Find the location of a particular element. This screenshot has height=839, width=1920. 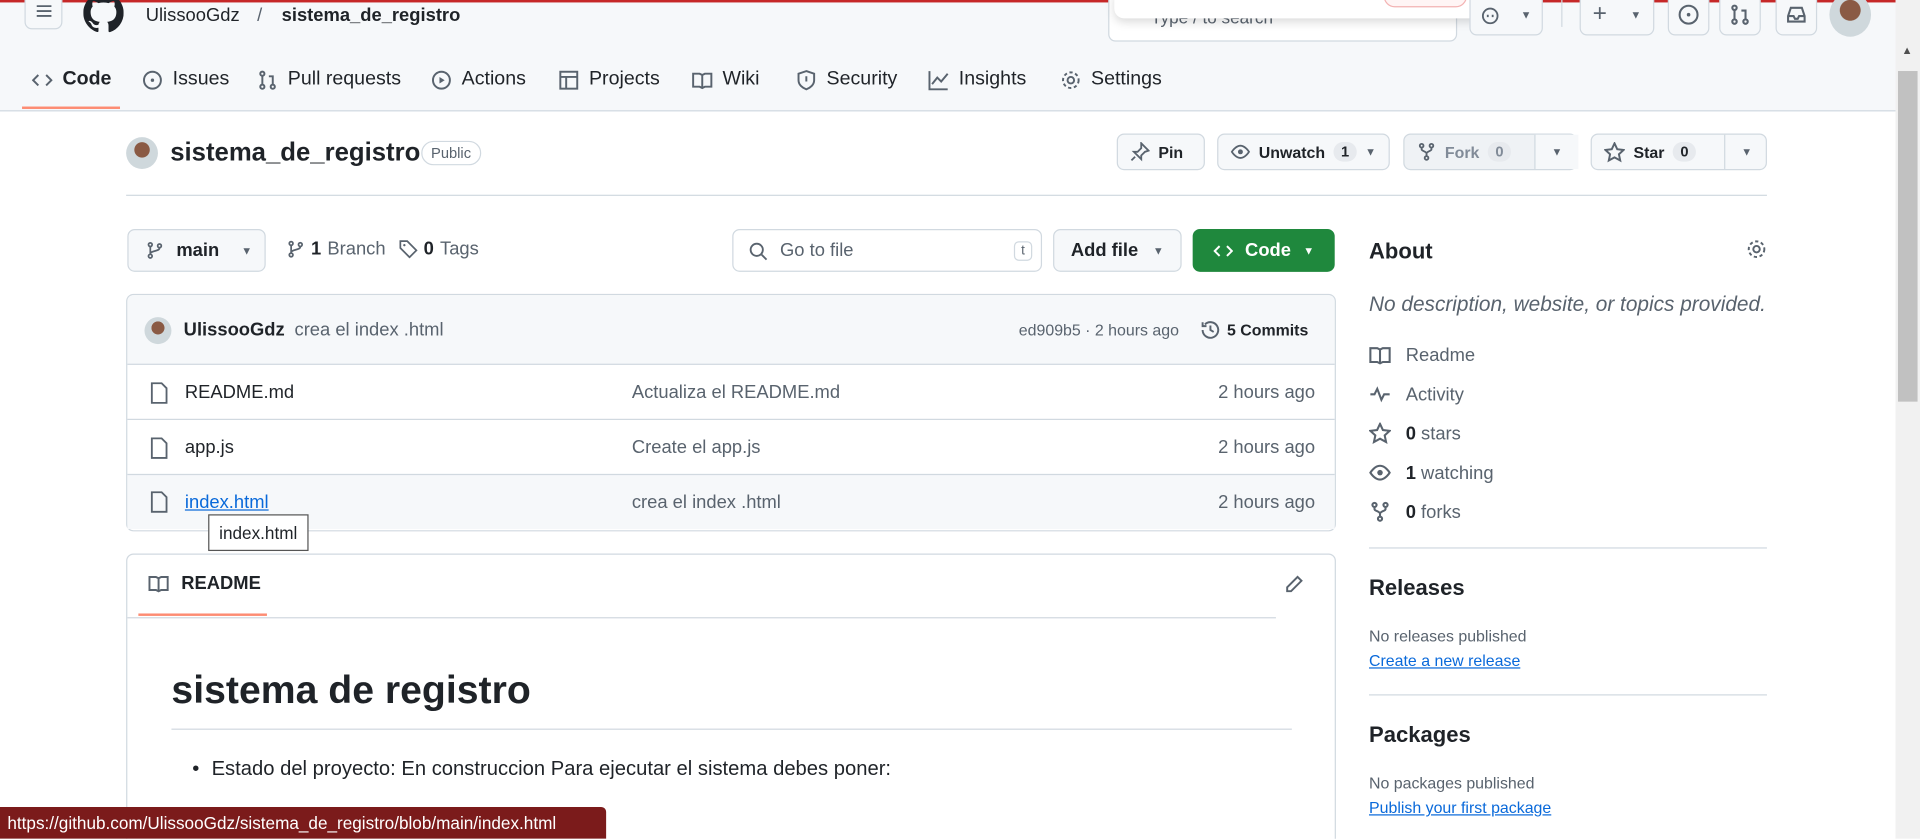

packages-text: No packages published is located at coordinates (1451, 783).